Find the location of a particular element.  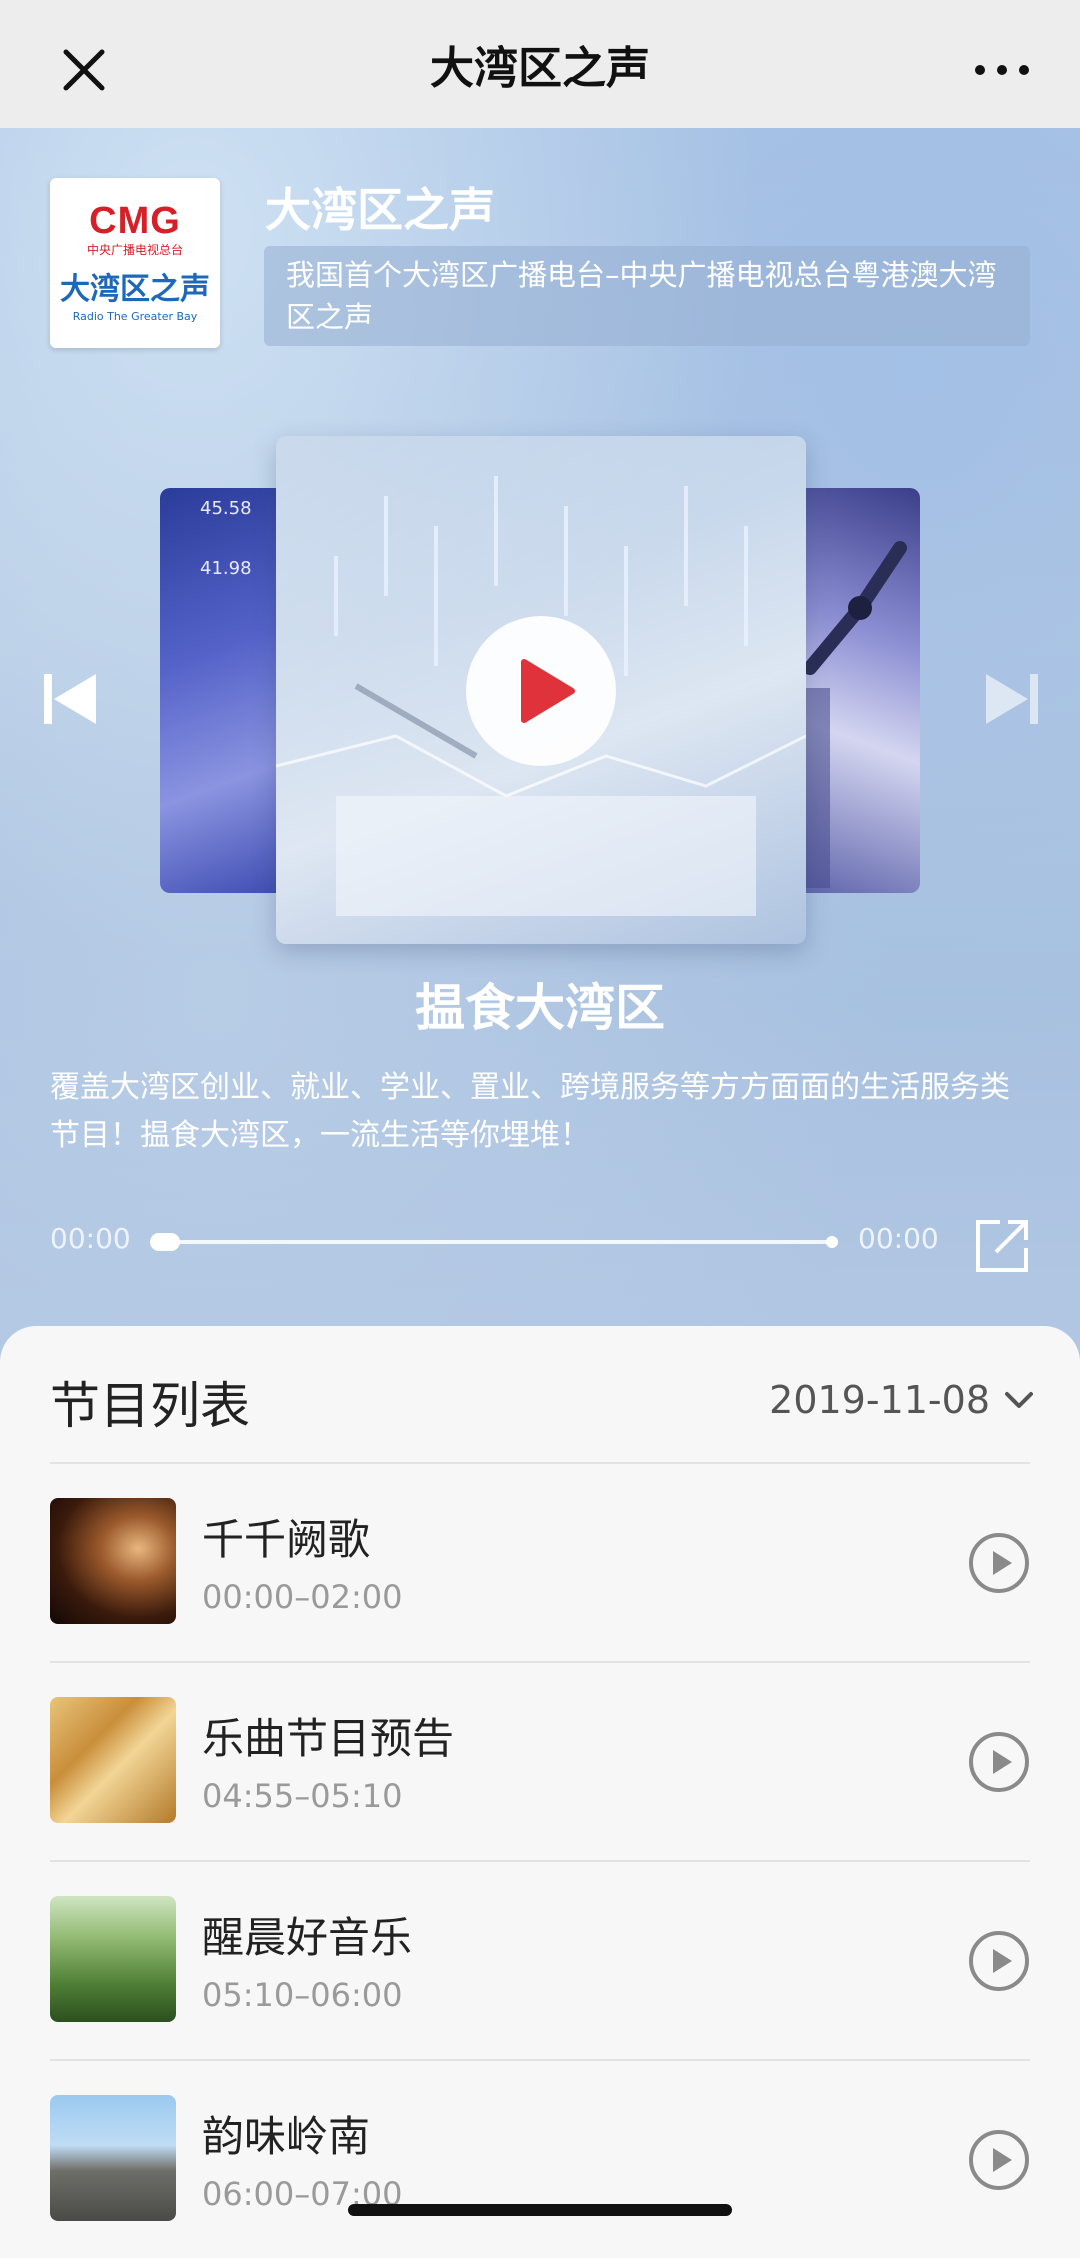

logo-cn-text: 大湾区之声 is located at coordinates (135, 289).